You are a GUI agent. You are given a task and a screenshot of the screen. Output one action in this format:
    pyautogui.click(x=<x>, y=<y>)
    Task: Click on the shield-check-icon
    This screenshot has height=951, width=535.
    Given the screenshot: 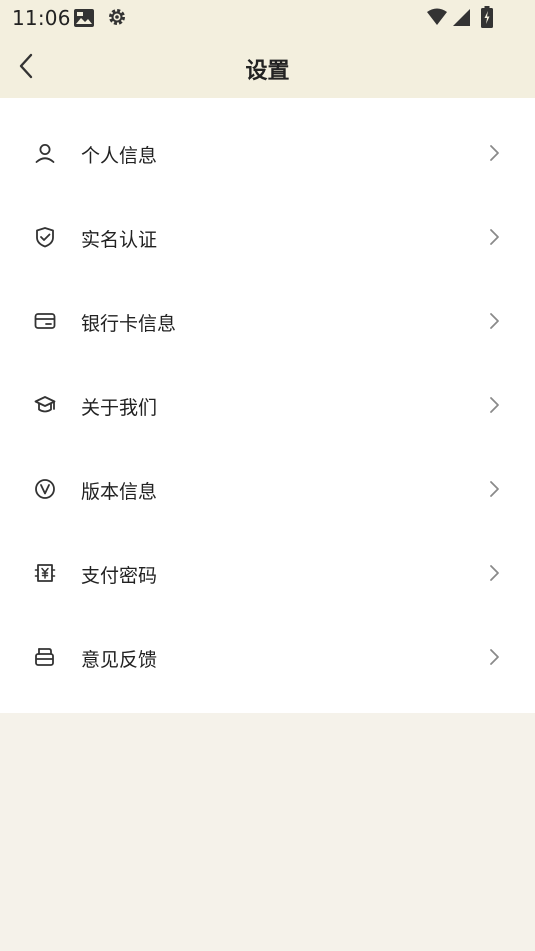 What is the action you would take?
    pyautogui.click(x=45, y=237)
    